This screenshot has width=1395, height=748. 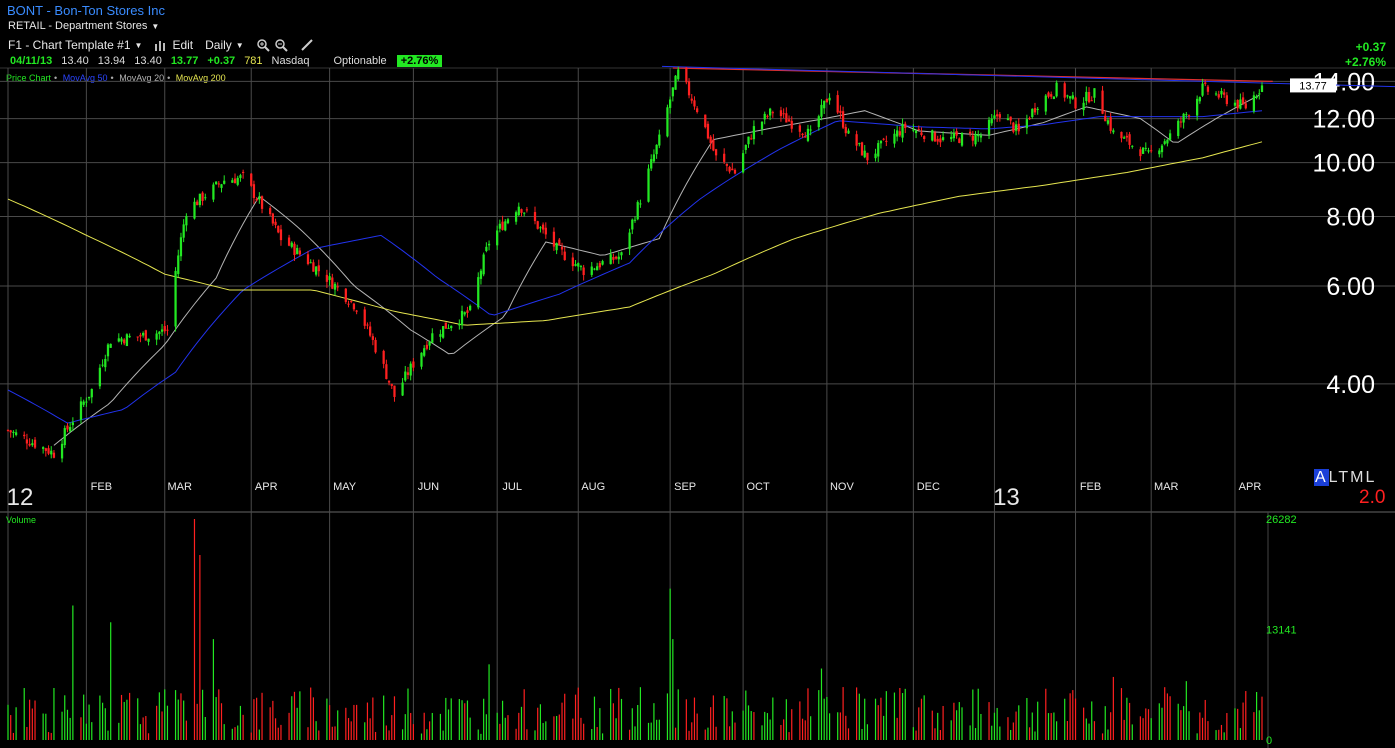 What do you see at coordinates (1357, 477) in the screenshot?
I see `period-m-button: M` at bounding box center [1357, 477].